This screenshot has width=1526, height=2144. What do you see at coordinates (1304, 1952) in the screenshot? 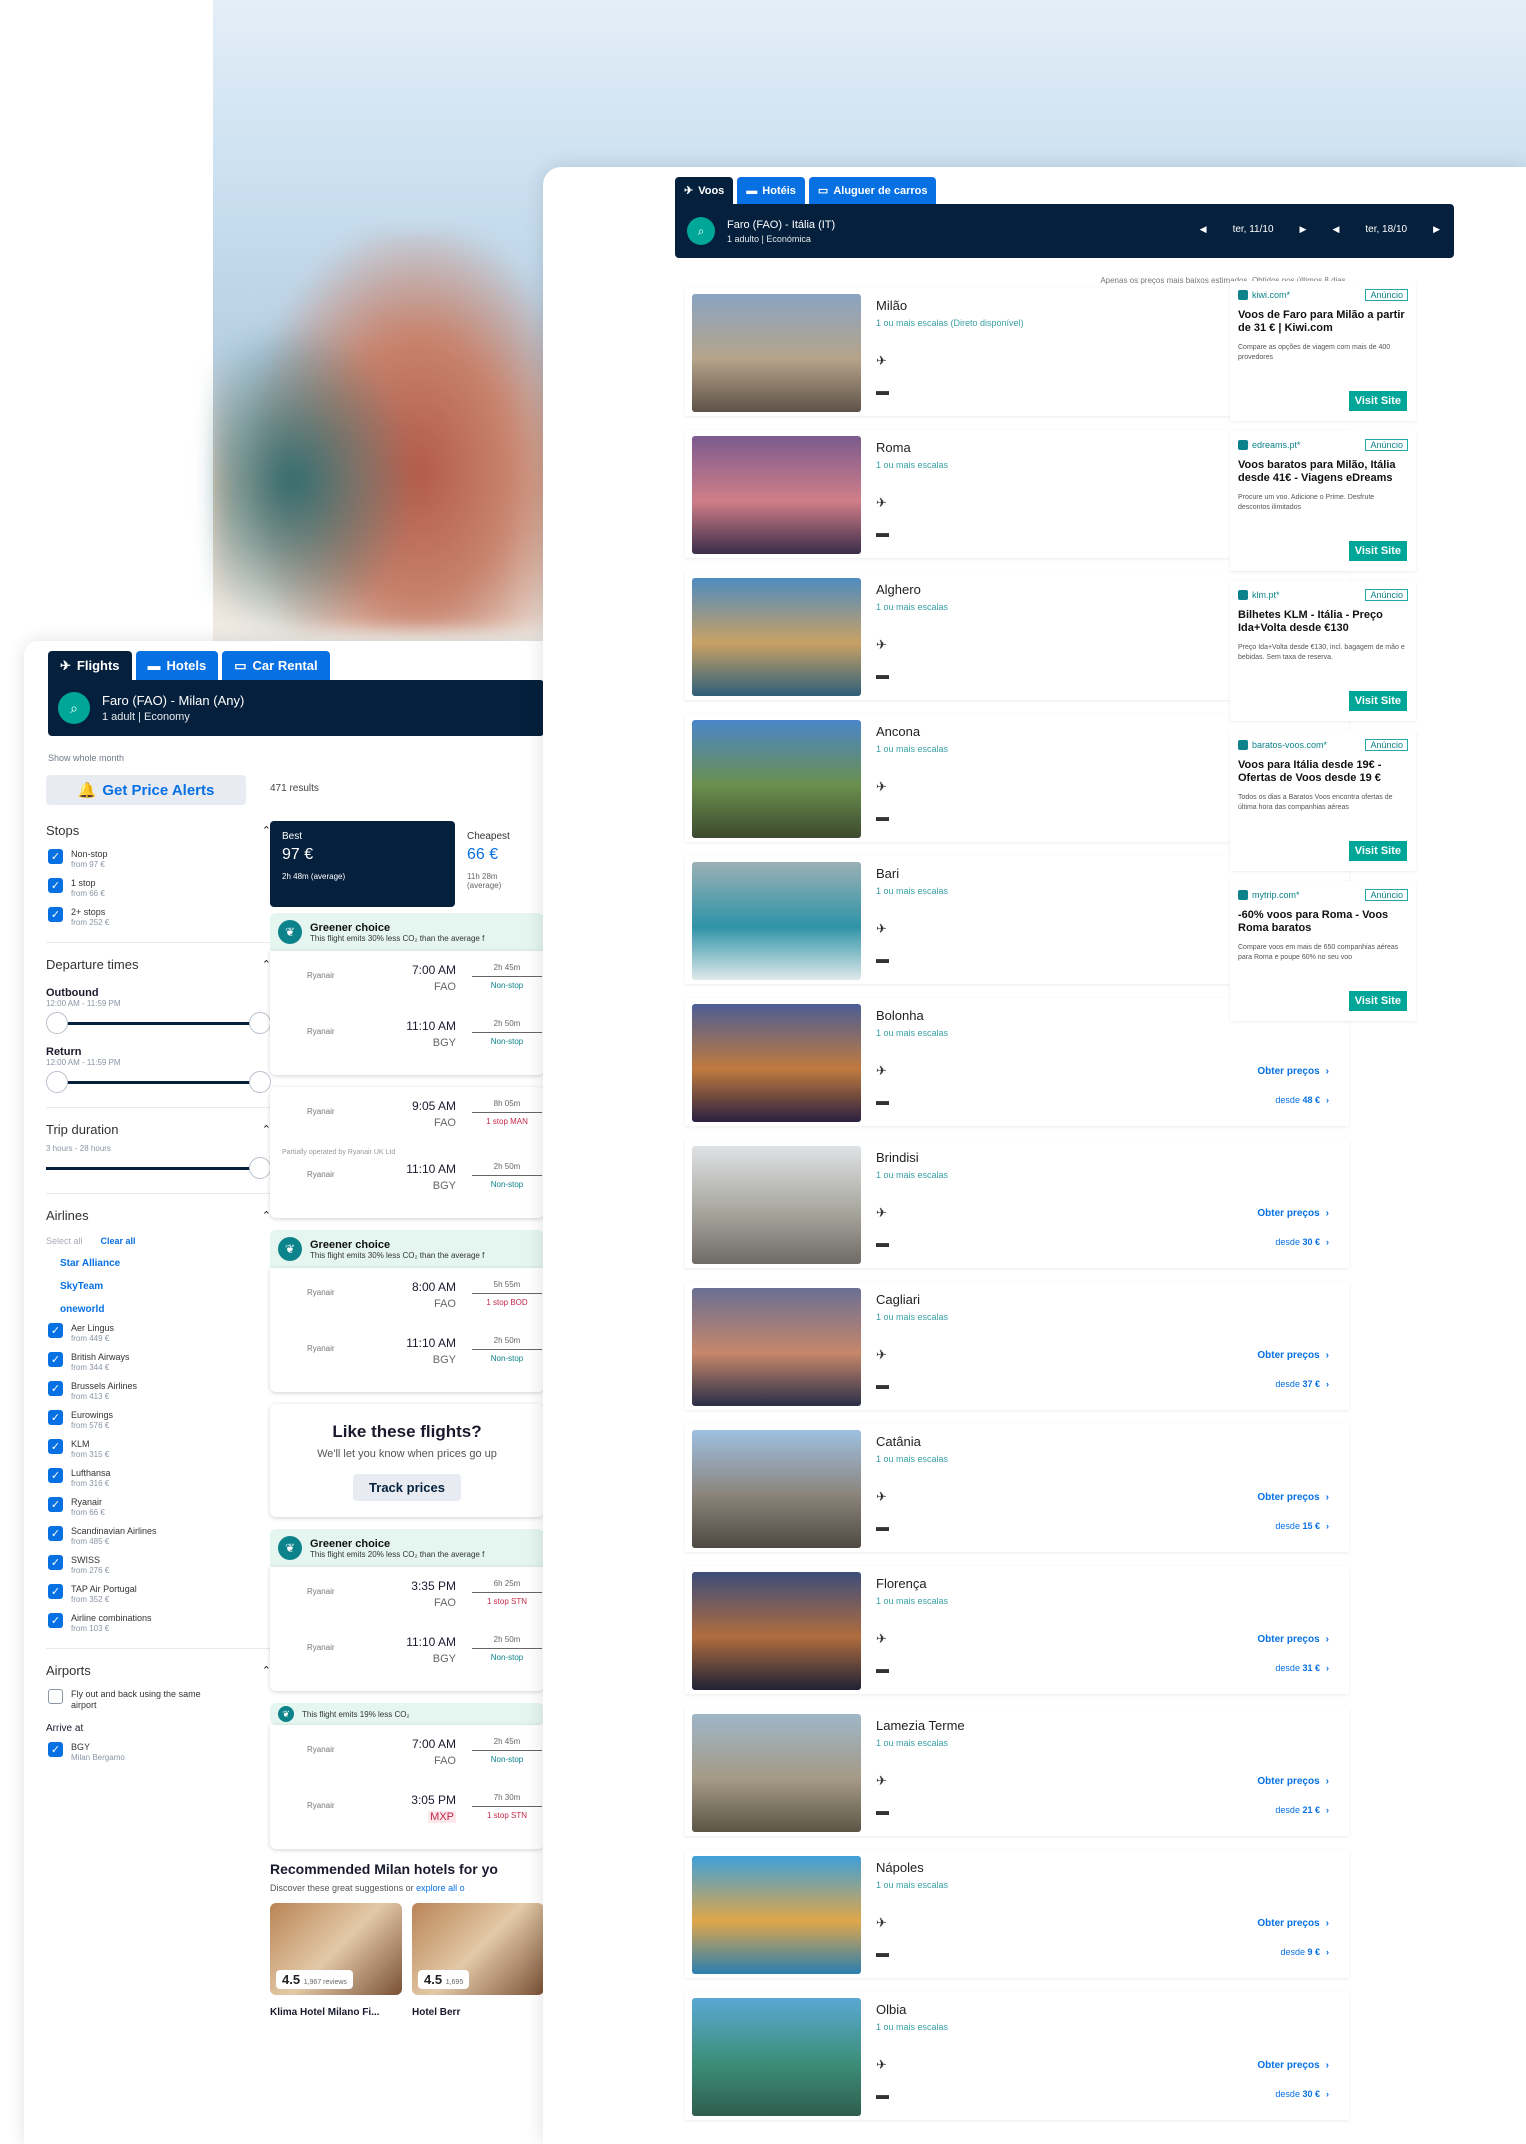
I see `hotel-price: desde 9 € ›` at bounding box center [1304, 1952].